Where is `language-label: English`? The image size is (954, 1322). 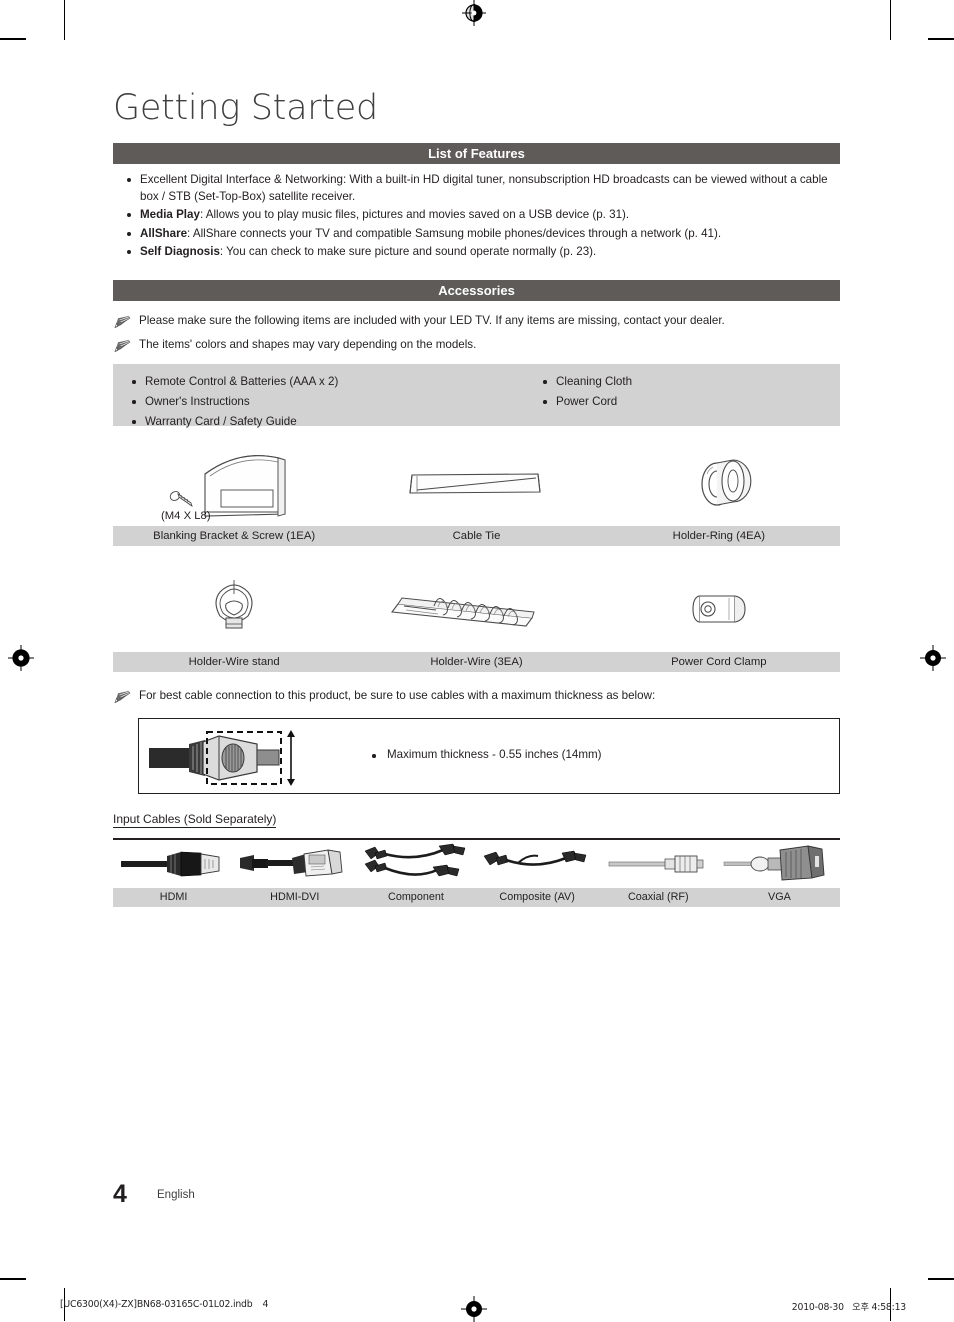
language-label: English is located at coordinates (176, 1195).